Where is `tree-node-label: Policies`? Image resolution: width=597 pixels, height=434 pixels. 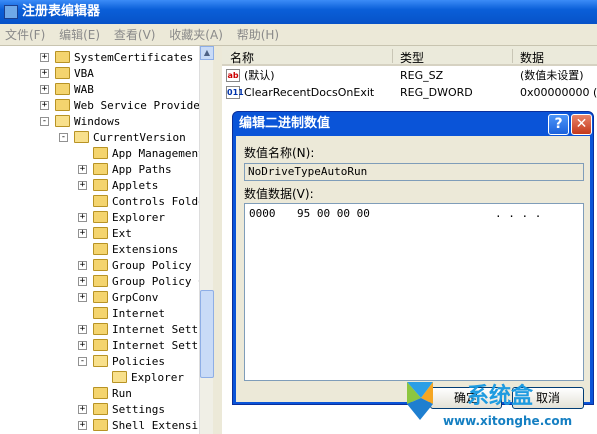 tree-node-label: Policies is located at coordinates (138, 361).